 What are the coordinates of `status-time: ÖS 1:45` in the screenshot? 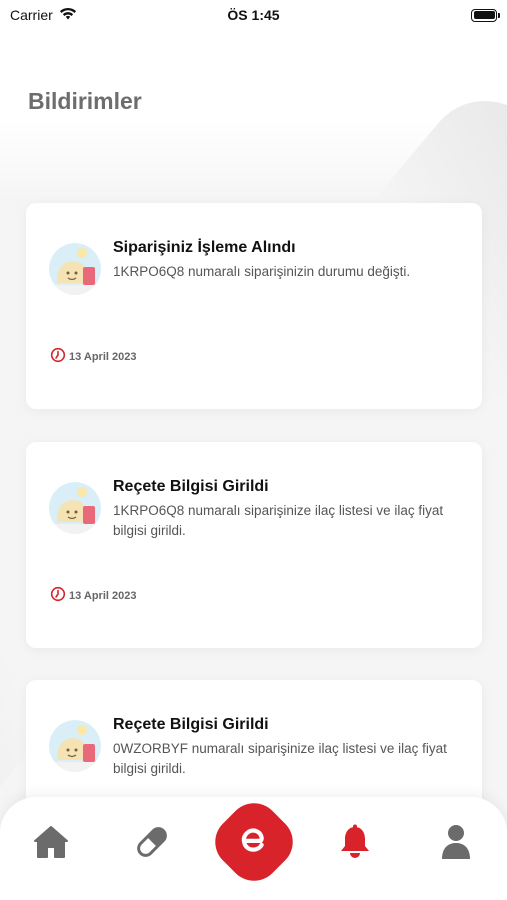 It's located at (253, 15).